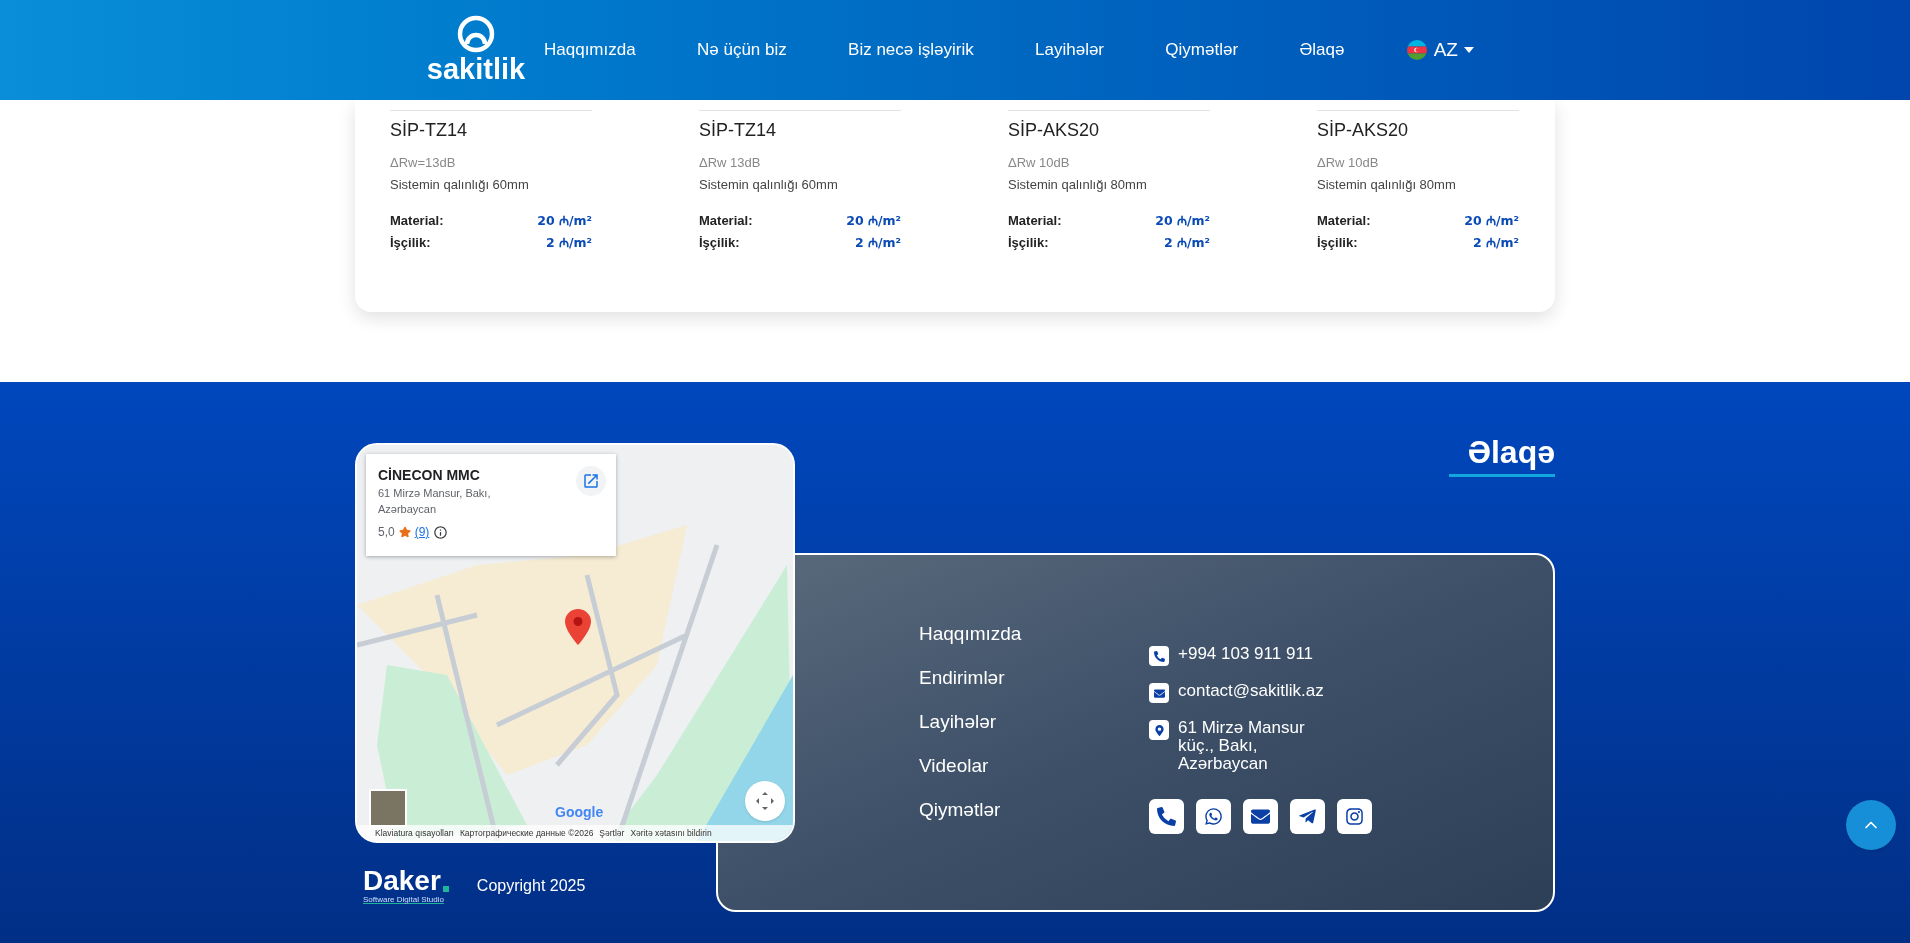  Describe the element at coordinates (1511, 452) in the screenshot. I see `section-heading: Əlaqə` at that location.